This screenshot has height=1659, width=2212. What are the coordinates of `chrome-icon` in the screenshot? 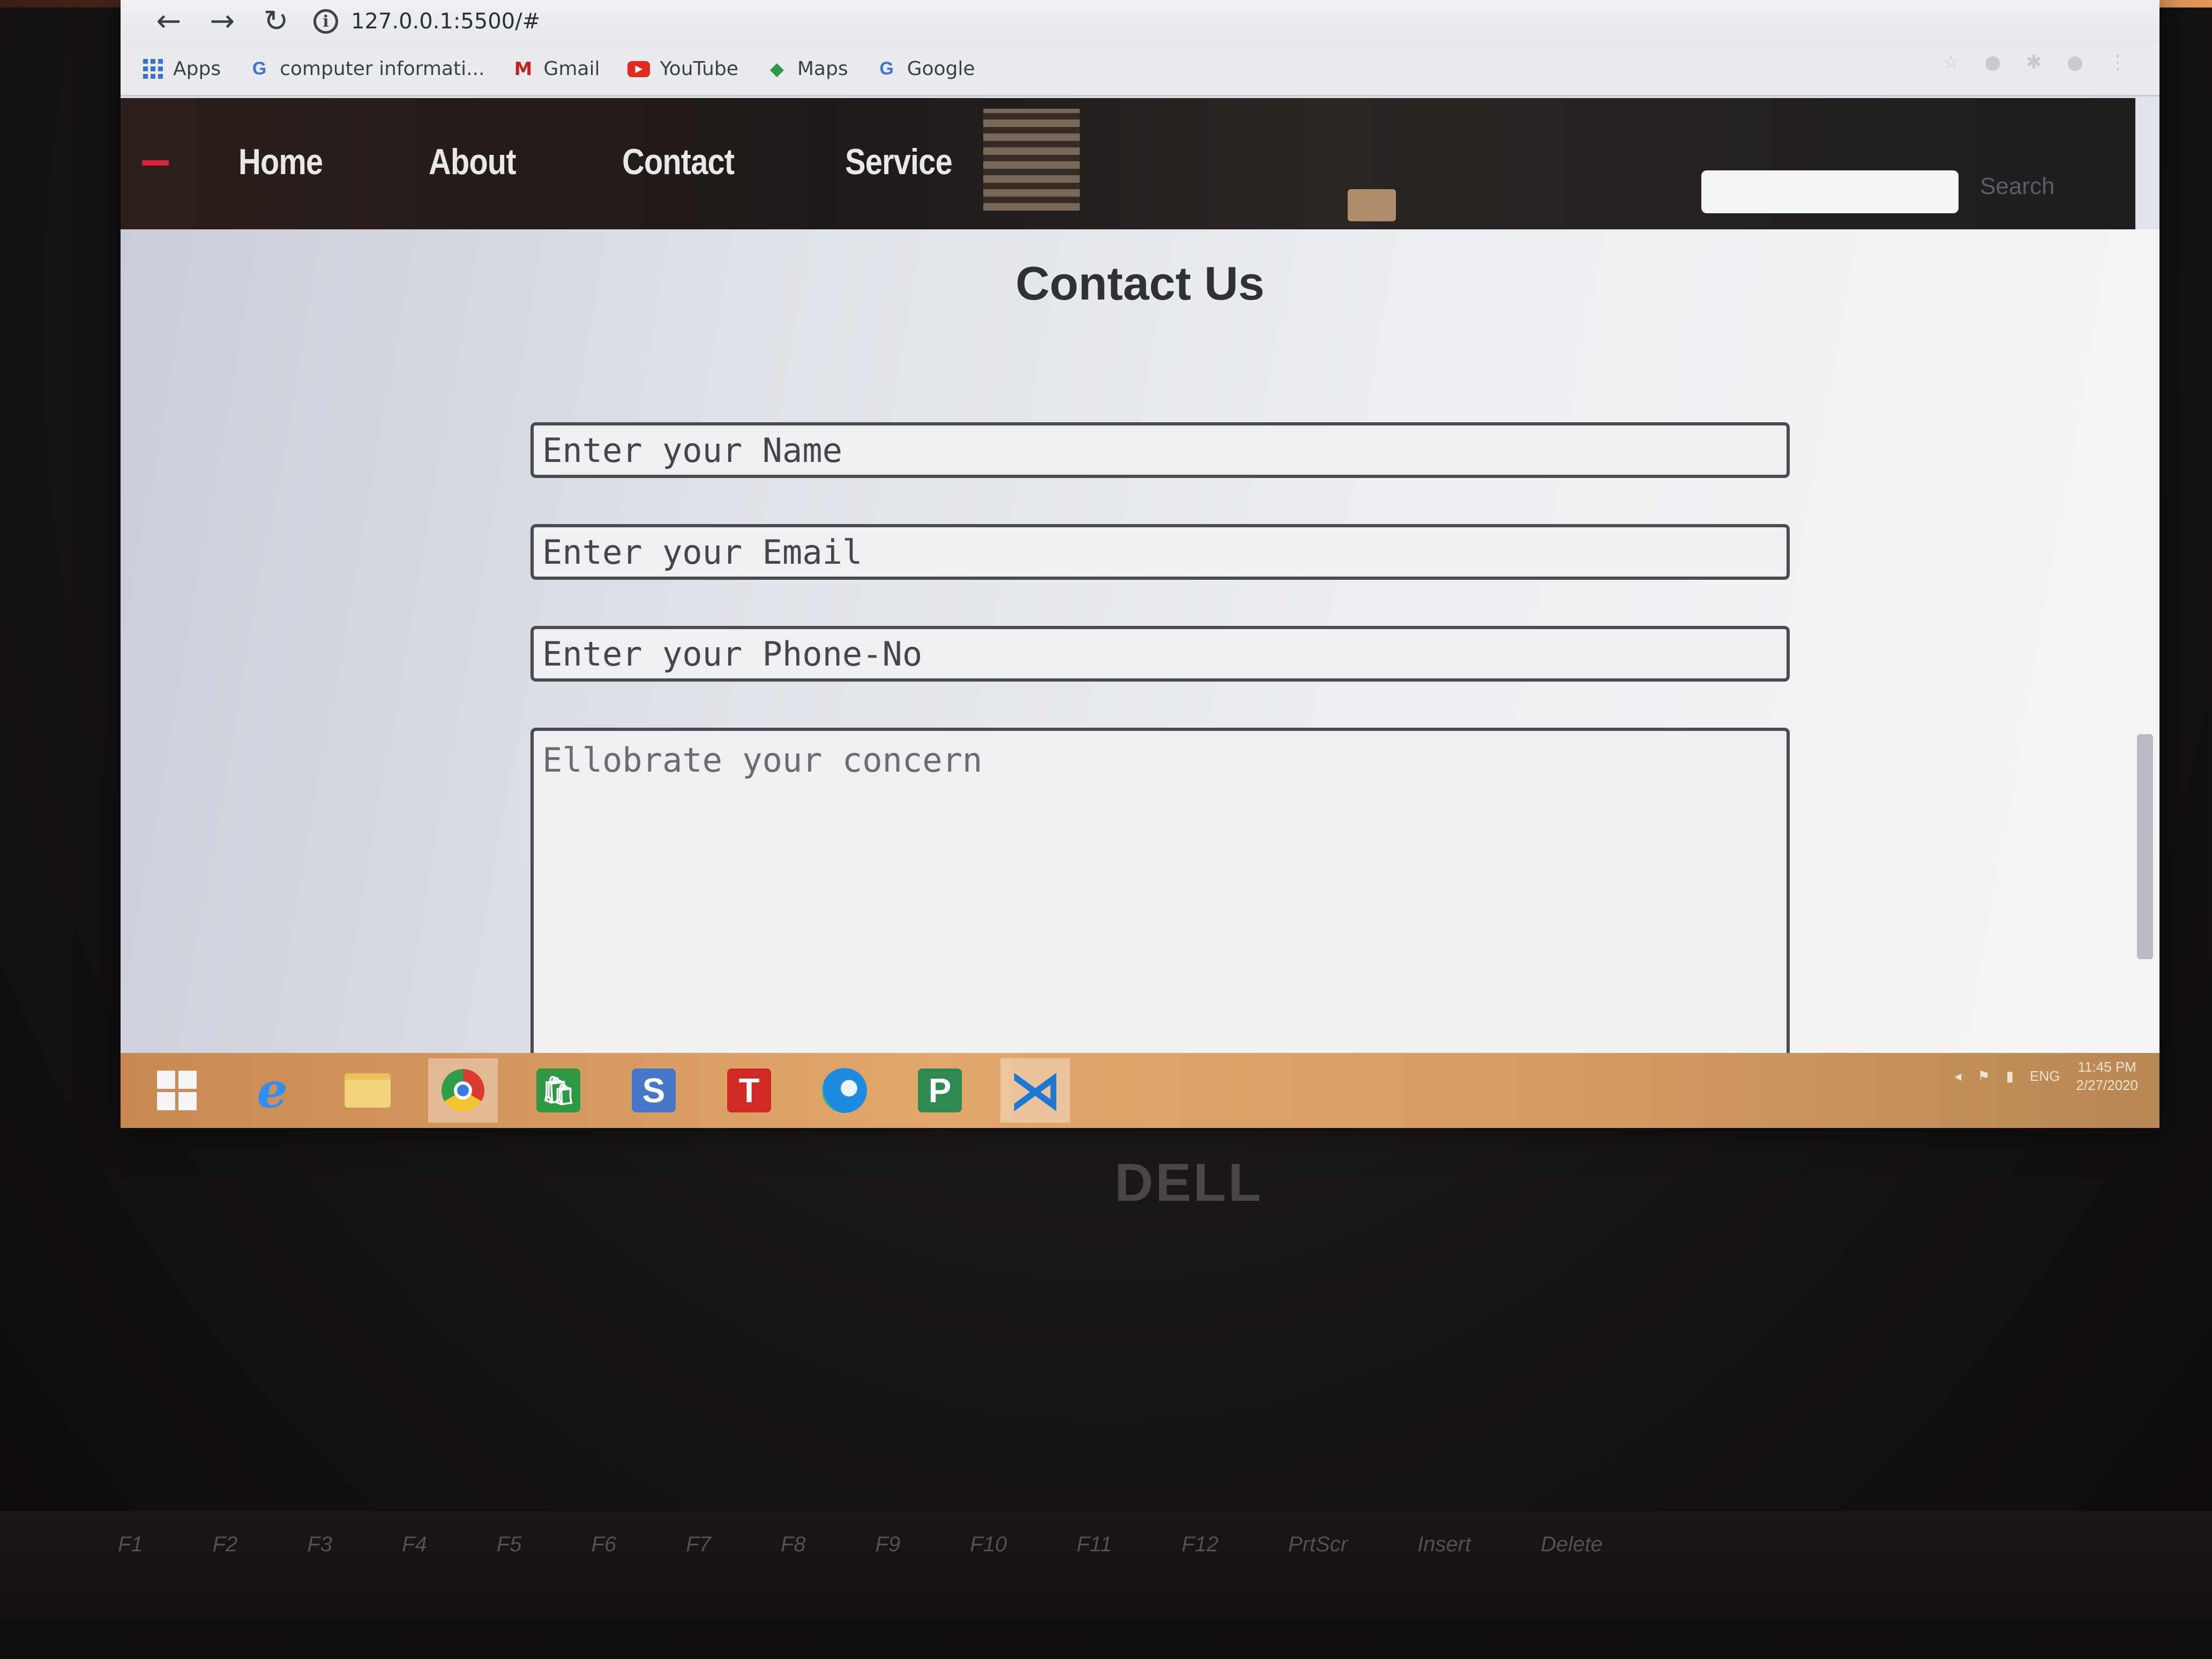 It's located at (463, 1090).